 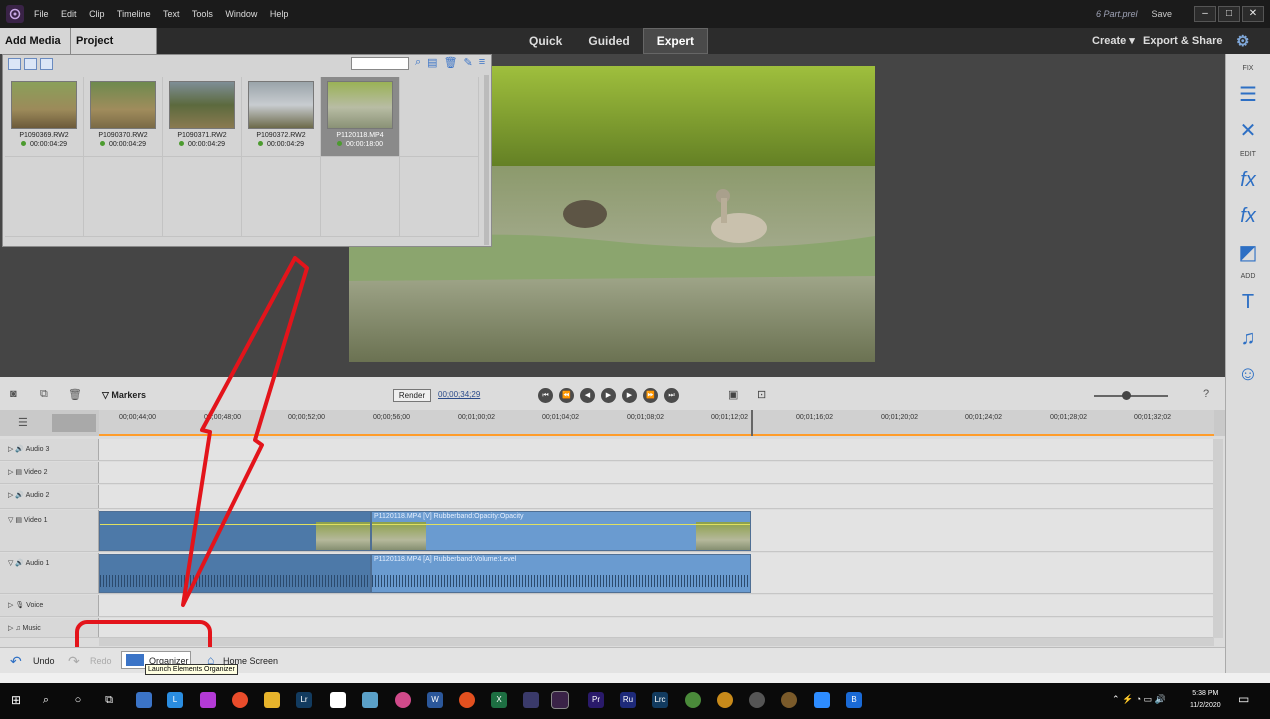 What do you see at coordinates (1205, 705) in the screenshot?
I see `clock-date: 11/2/2020` at bounding box center [1205, 705].